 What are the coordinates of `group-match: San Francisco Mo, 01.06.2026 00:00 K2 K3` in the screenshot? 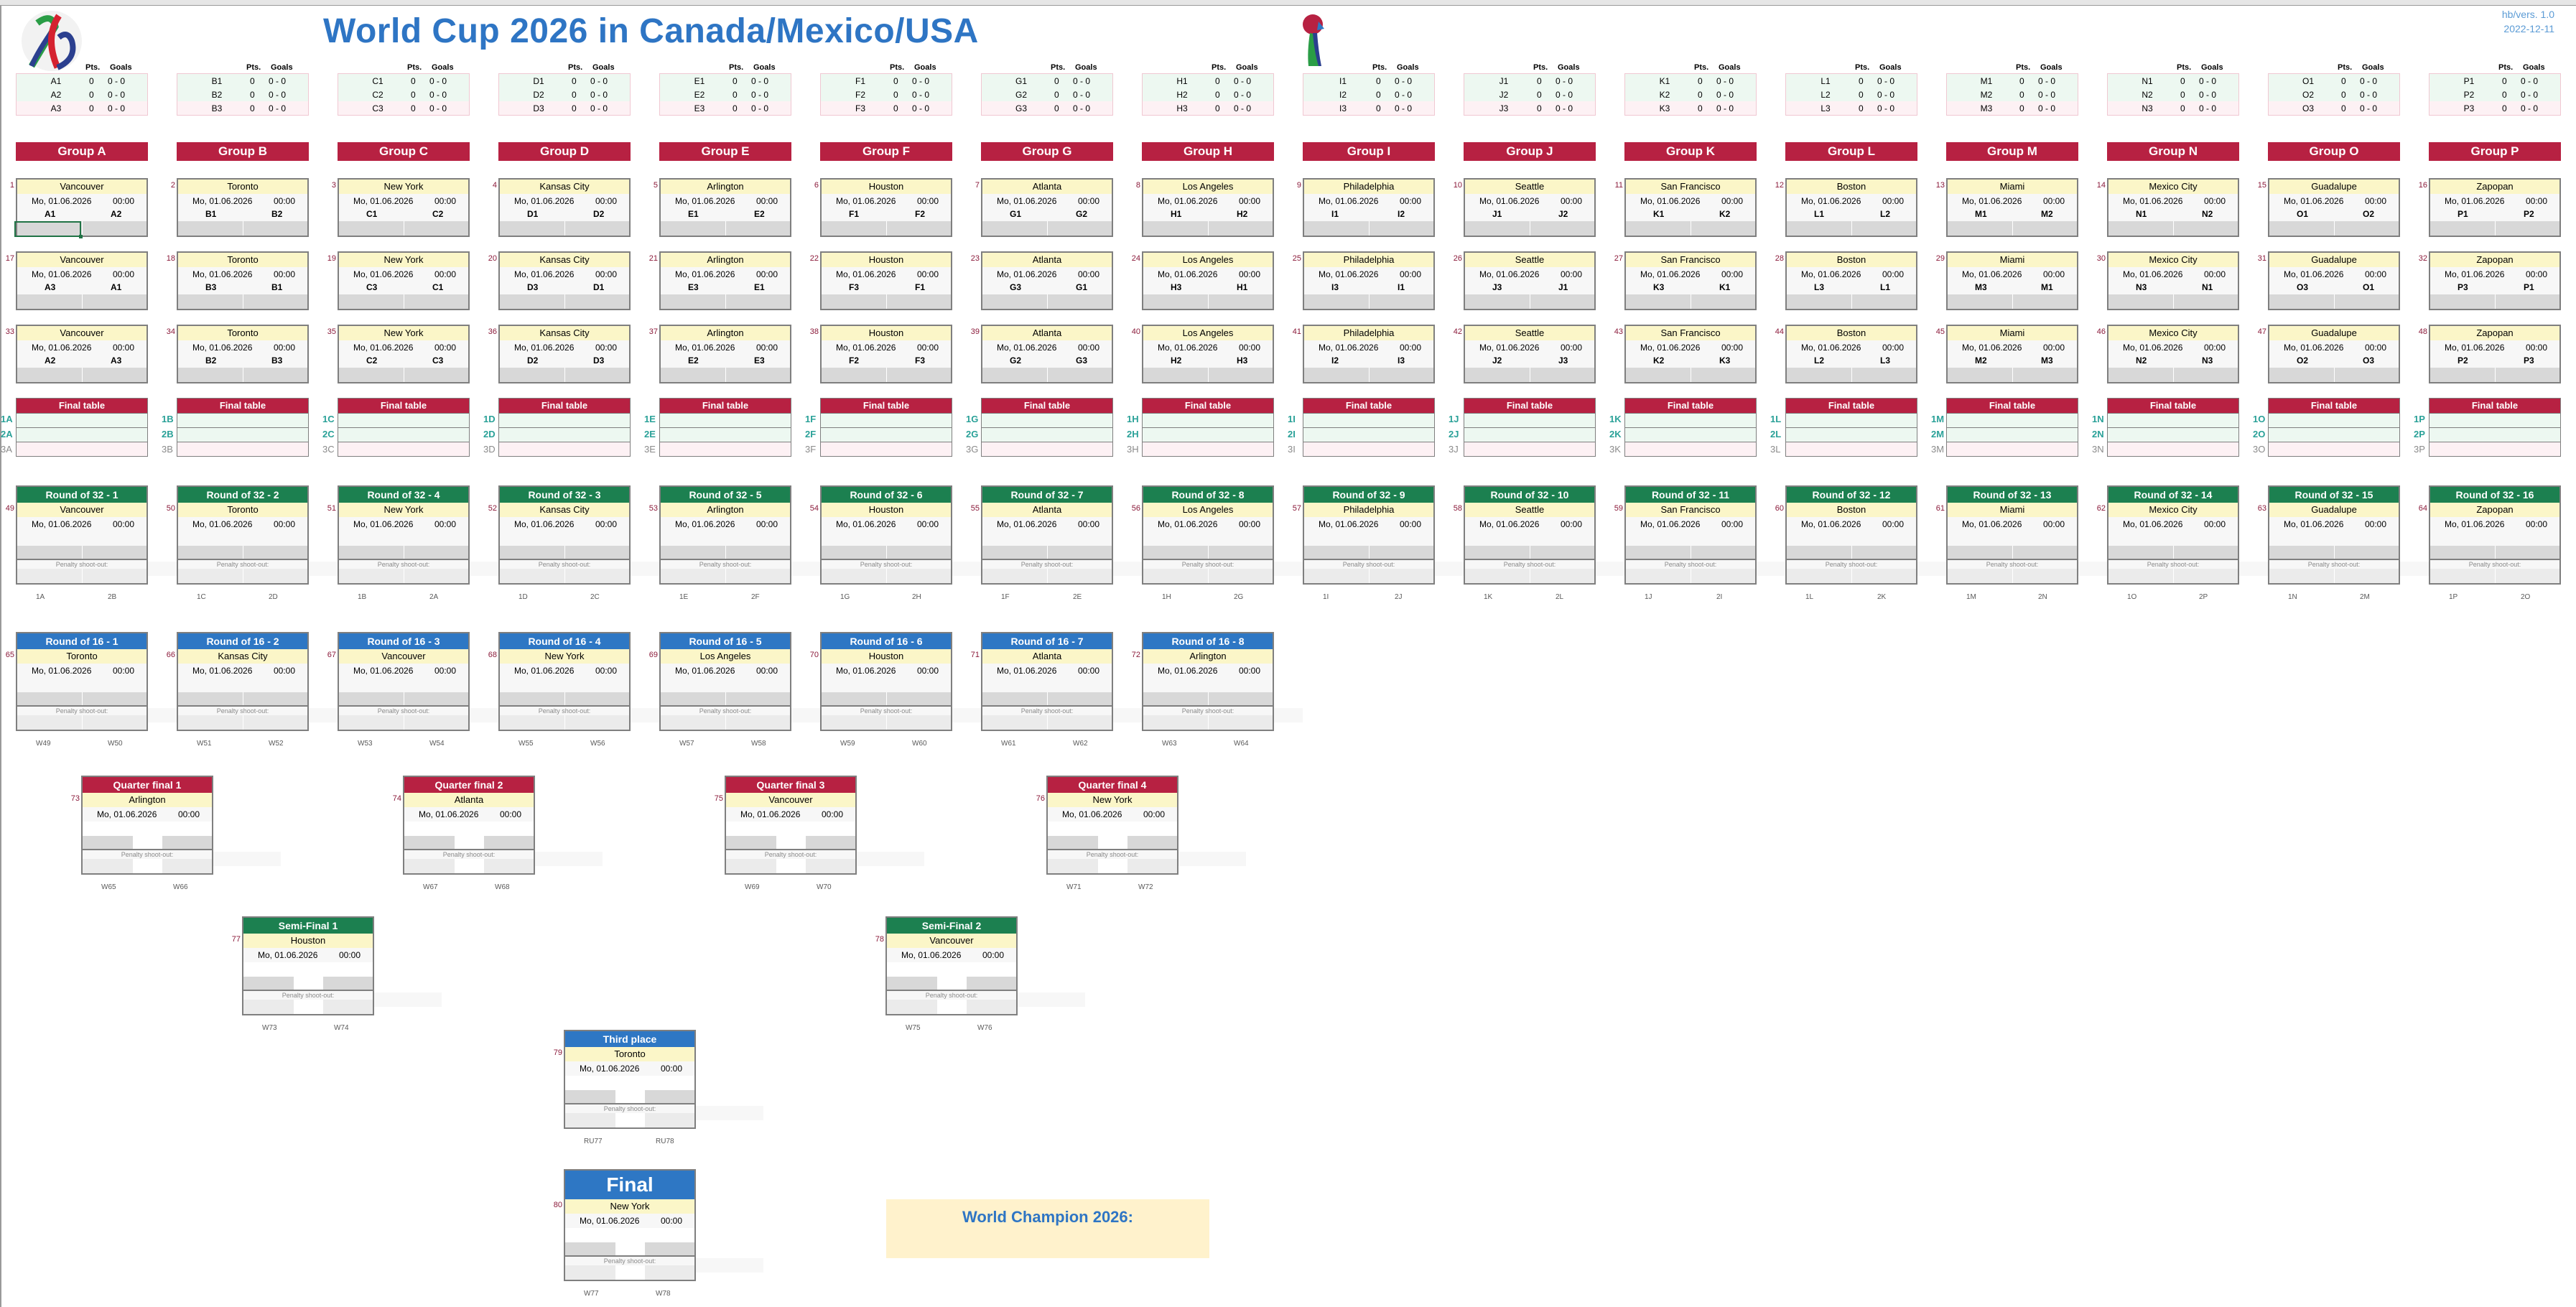 It's located at (1690, 354).